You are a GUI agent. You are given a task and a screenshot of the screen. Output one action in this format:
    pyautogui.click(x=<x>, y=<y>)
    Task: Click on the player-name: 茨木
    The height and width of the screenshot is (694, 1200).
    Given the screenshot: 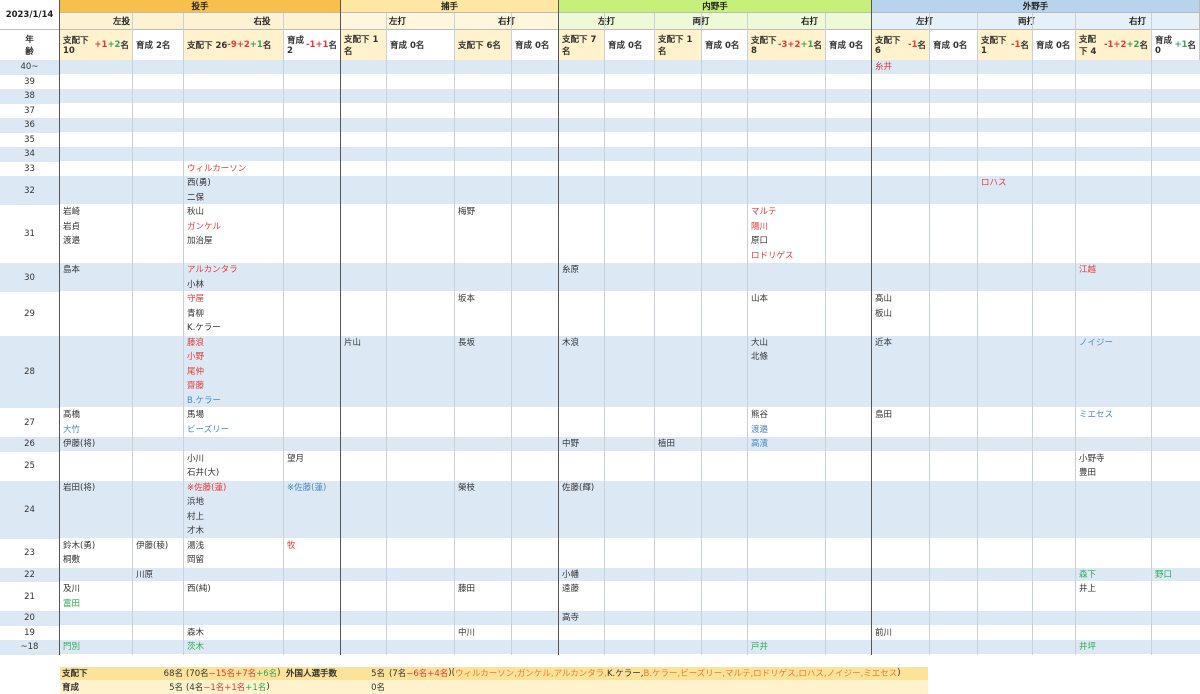 What is the action you would take?
    pyautogui.click(x=196, y=647)
    